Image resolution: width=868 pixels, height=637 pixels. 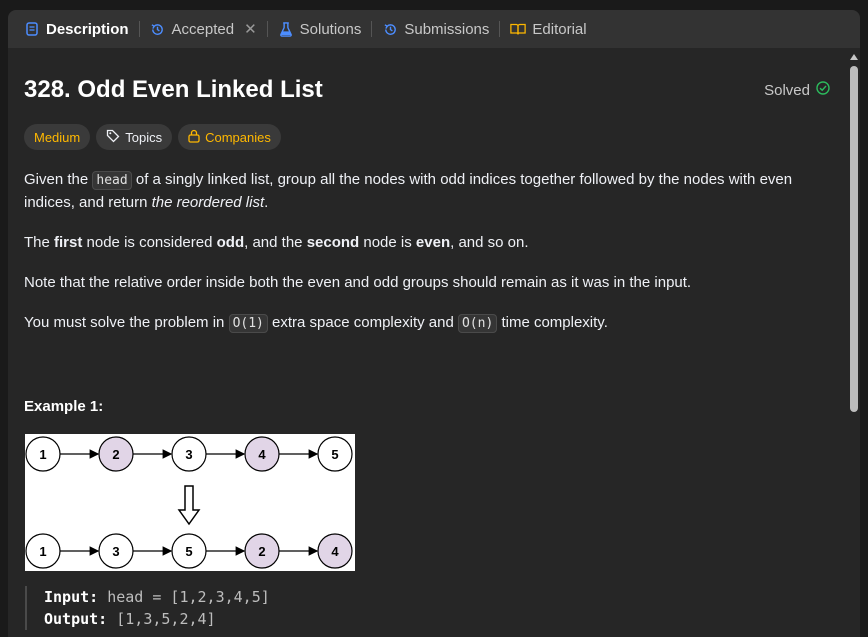 I want to click on close-icon: ✕, so click(x=250, y=29).